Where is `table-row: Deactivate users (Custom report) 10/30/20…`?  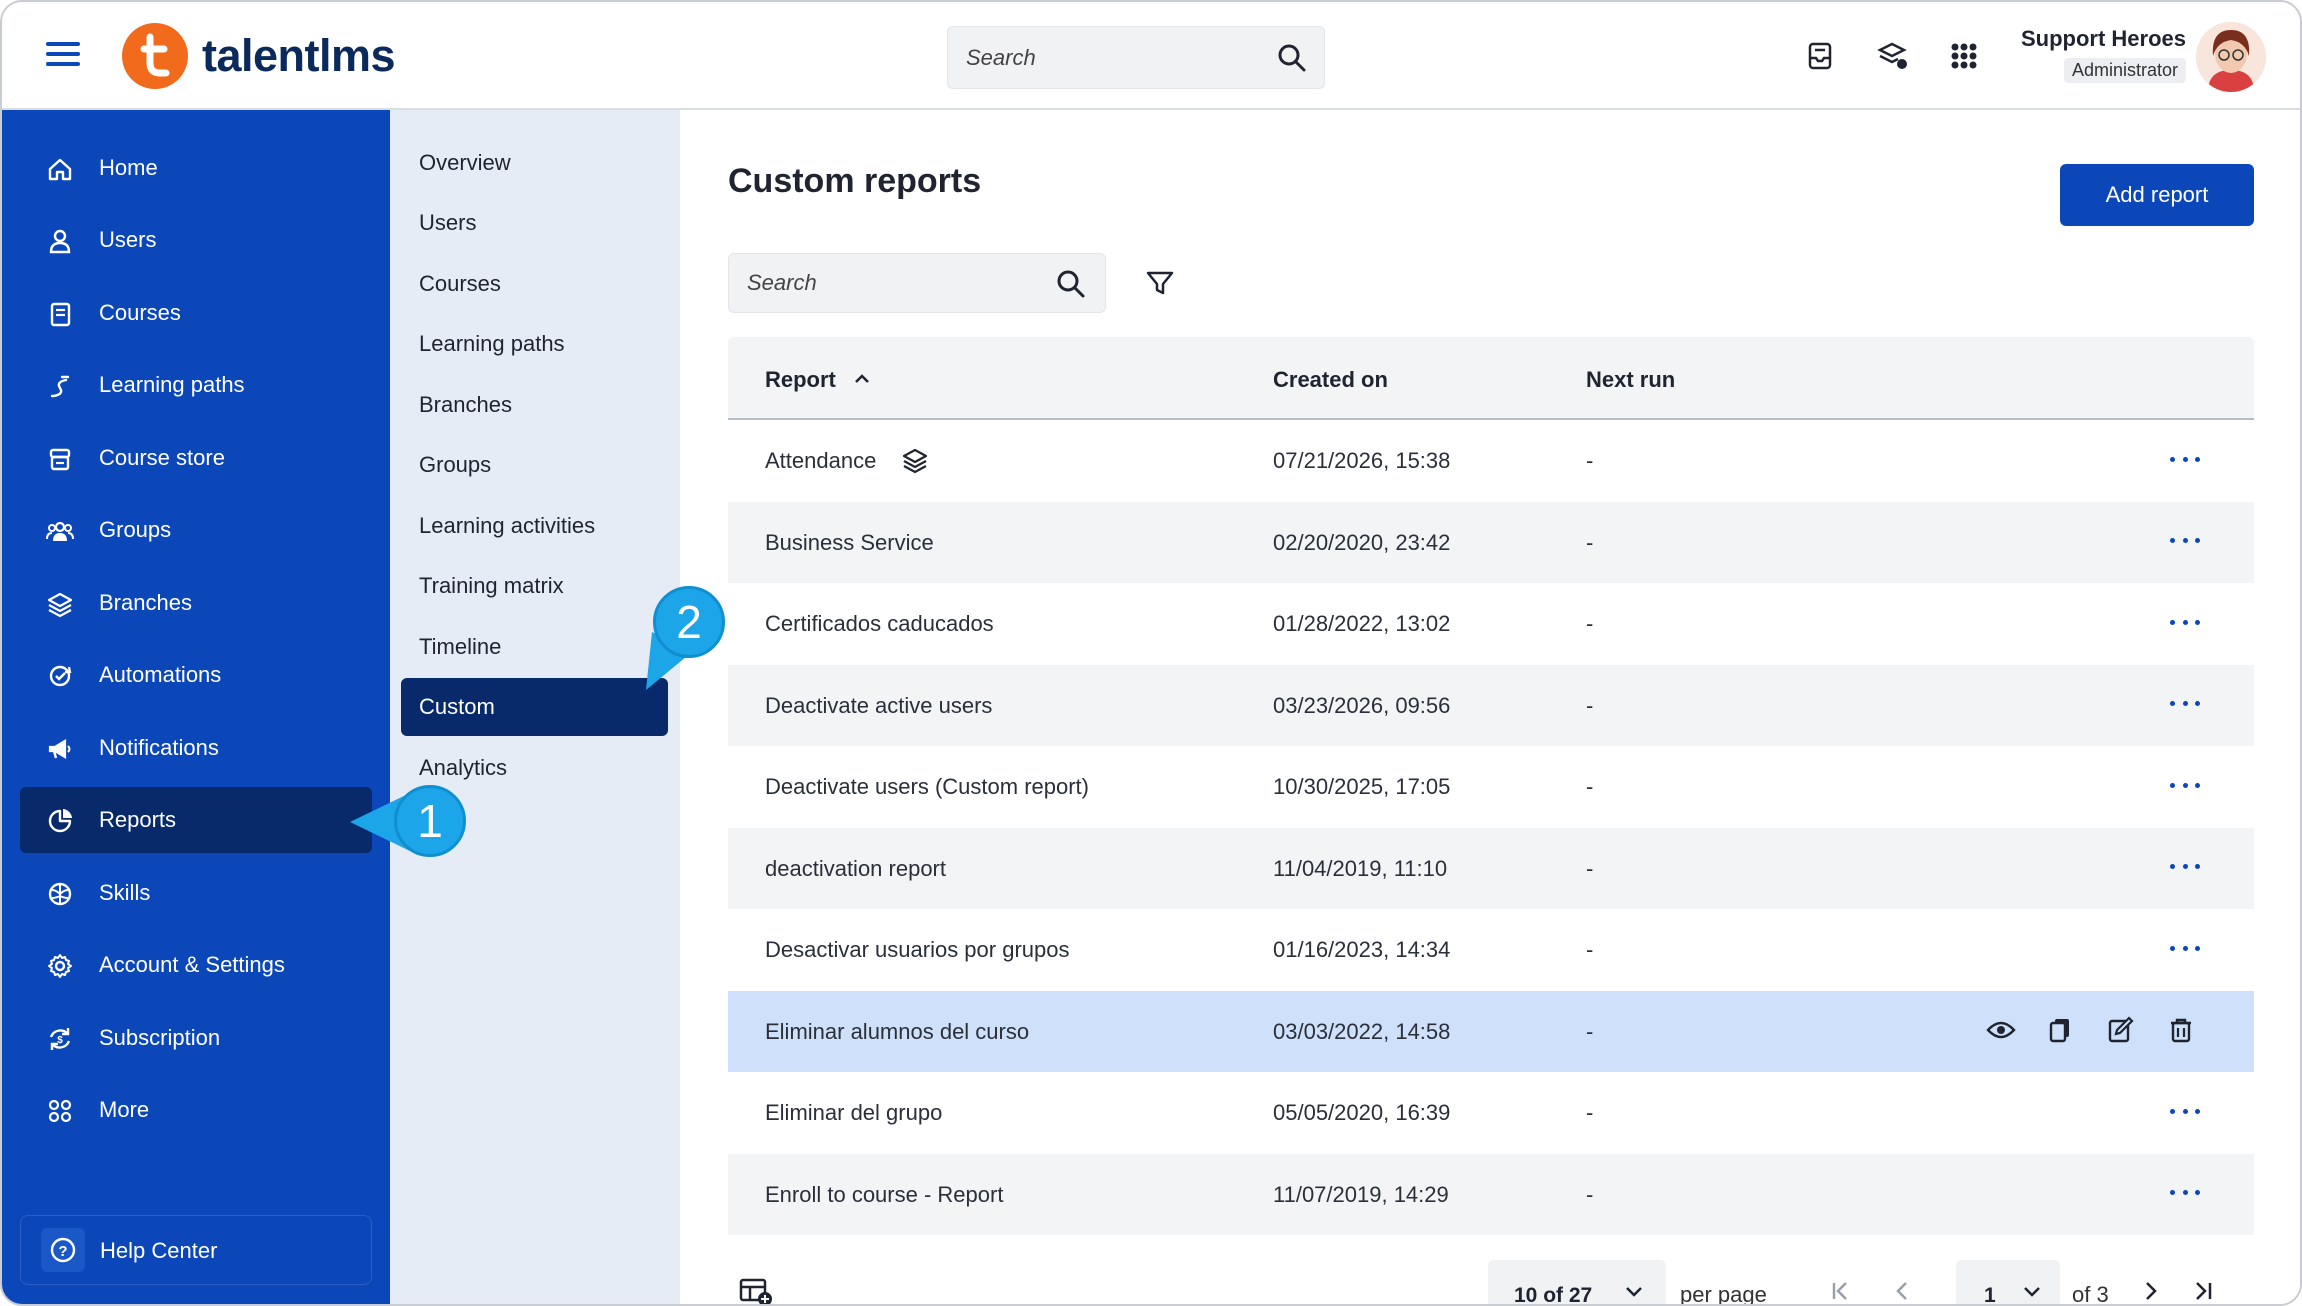
table-row: Deactivate users (Custom report) 10/30/20… is located at coordinates (1491, 787).